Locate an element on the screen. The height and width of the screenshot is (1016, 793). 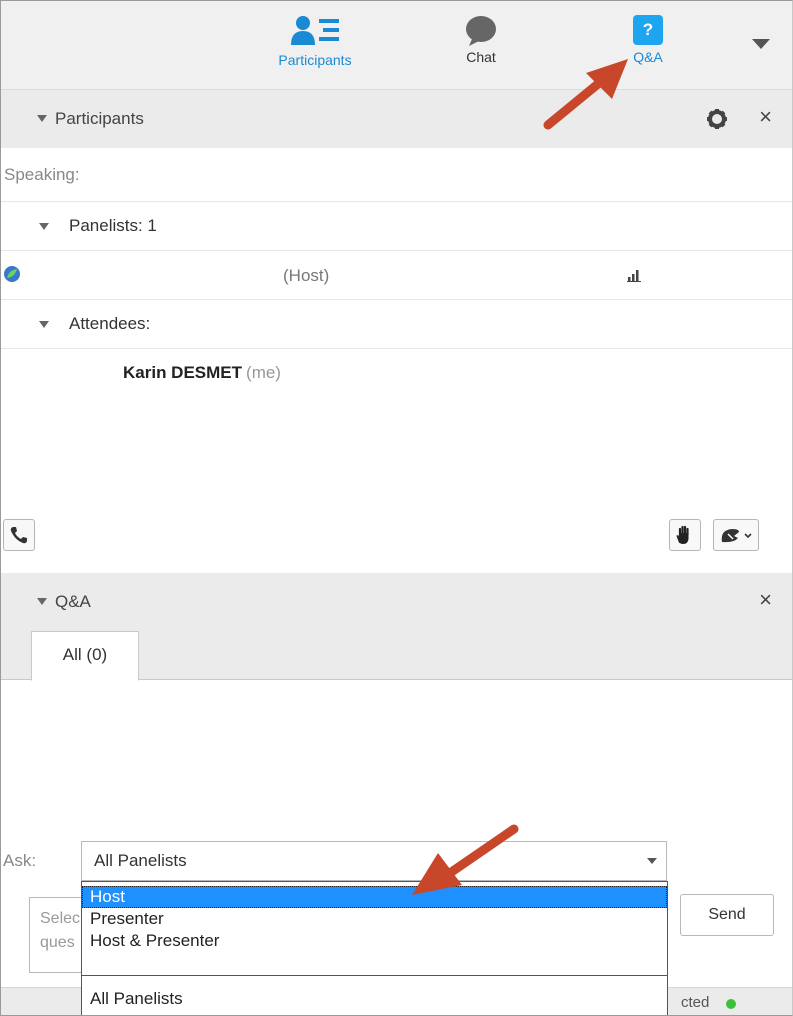
qa-tab-bar: All (0) is located at coordinates (396, 656).